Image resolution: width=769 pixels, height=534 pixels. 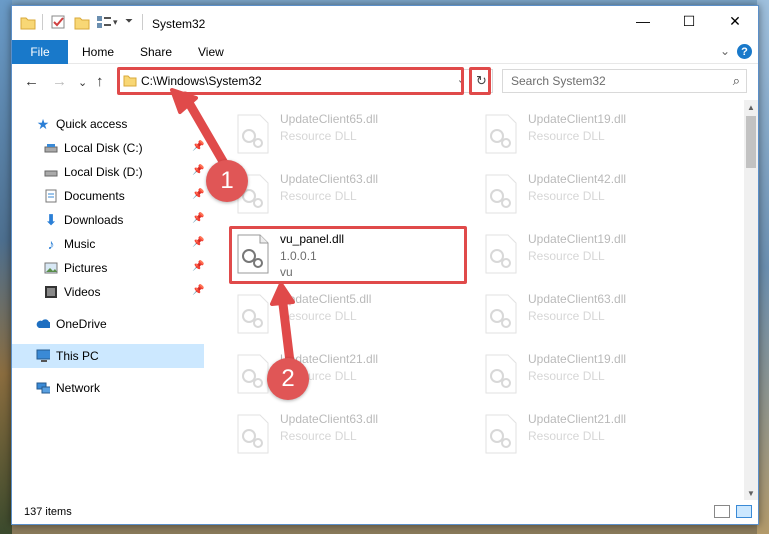 What do you see at coordinates (92, 124) in the screenshot?
I see `sidebar-item-label: Quick access` at bounding box center [92, 124].